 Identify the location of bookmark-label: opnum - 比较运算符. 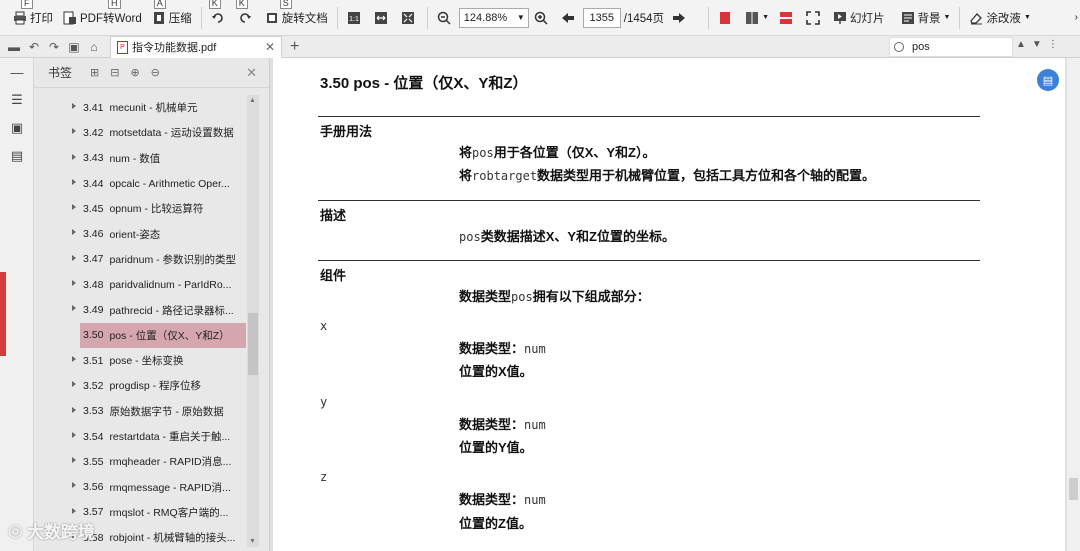
(156, 209).